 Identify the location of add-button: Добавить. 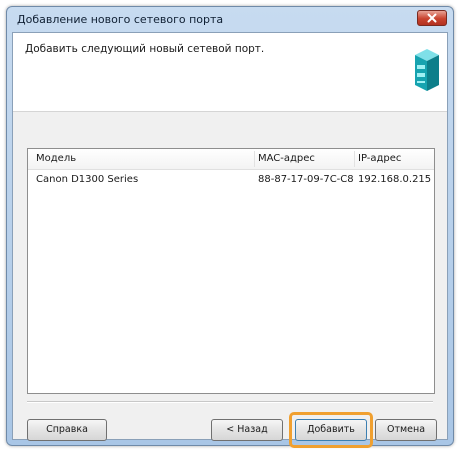
(331, 430).